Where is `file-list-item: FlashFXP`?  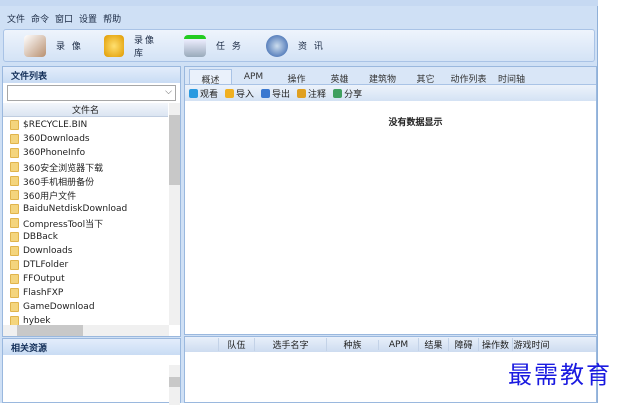
file-list-item: FlashFXP is located at coordinates (85, 293).